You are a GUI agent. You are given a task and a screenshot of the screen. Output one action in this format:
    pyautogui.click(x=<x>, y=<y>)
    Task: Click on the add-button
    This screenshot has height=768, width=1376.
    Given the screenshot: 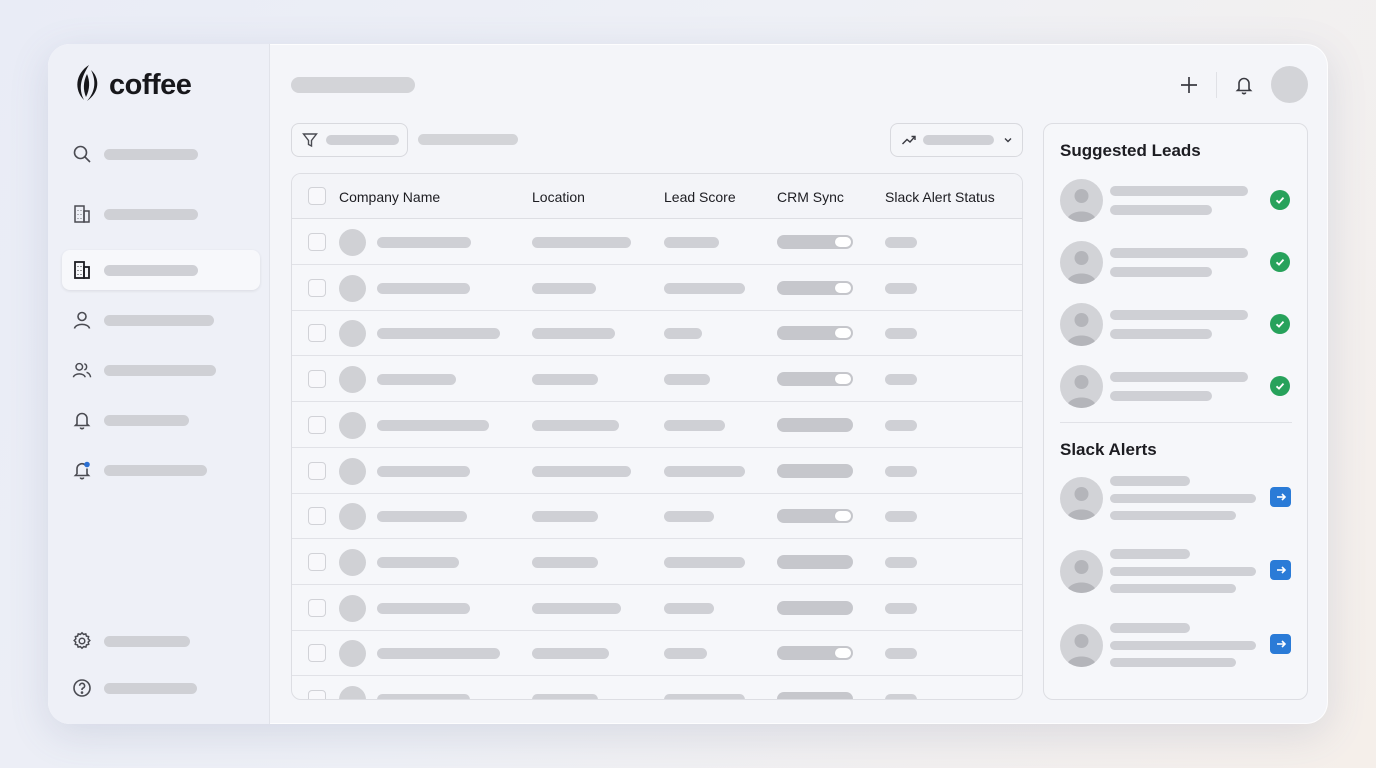 What is the action you would take?
    pyautogui.click(x=1189, y=85)
    